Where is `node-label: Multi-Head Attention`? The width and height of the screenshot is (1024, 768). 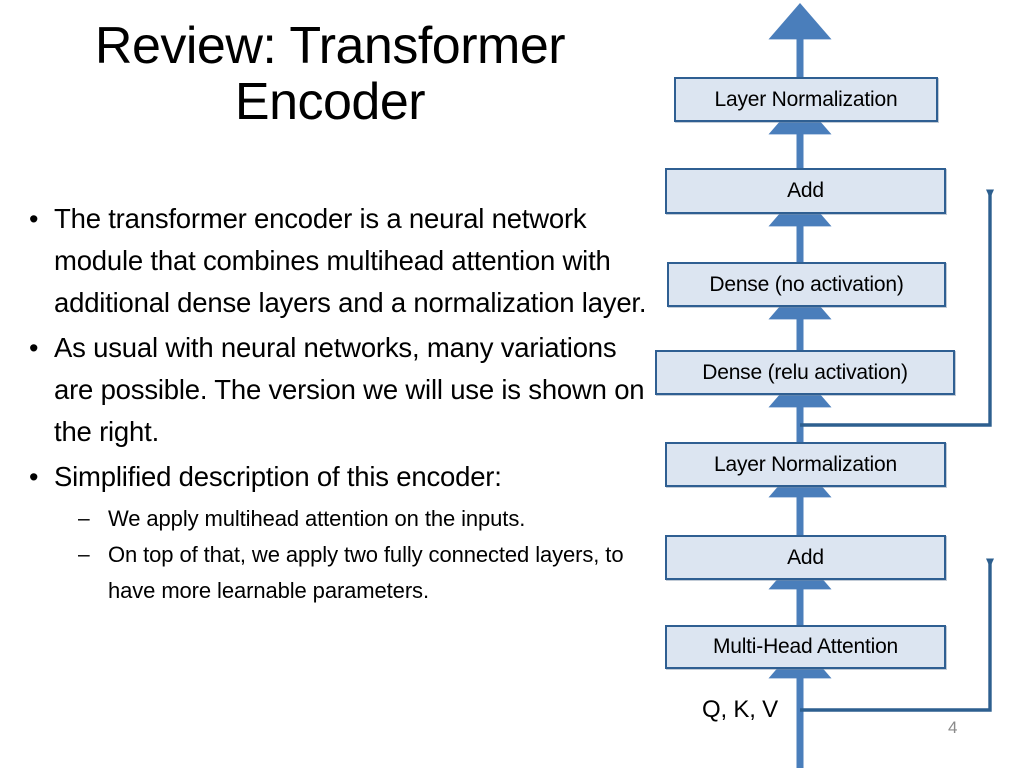
node-label: Multi-Head Attention is located at coordinates (805, 646).